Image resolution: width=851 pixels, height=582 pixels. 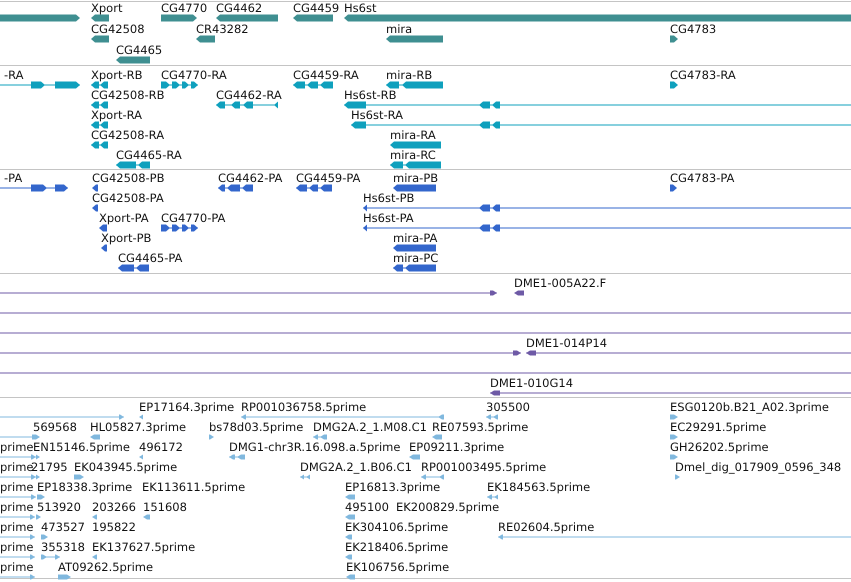 I want to click on feature-label: EP16813.3prime, so click(x=392, y=487).